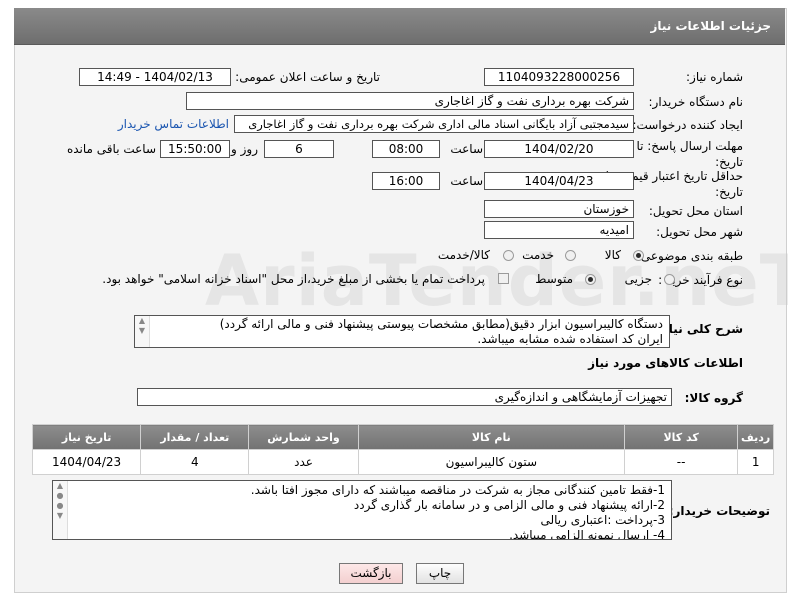  I want to click on cell-name: ستون کالیبراسیون, so click(491, 462).